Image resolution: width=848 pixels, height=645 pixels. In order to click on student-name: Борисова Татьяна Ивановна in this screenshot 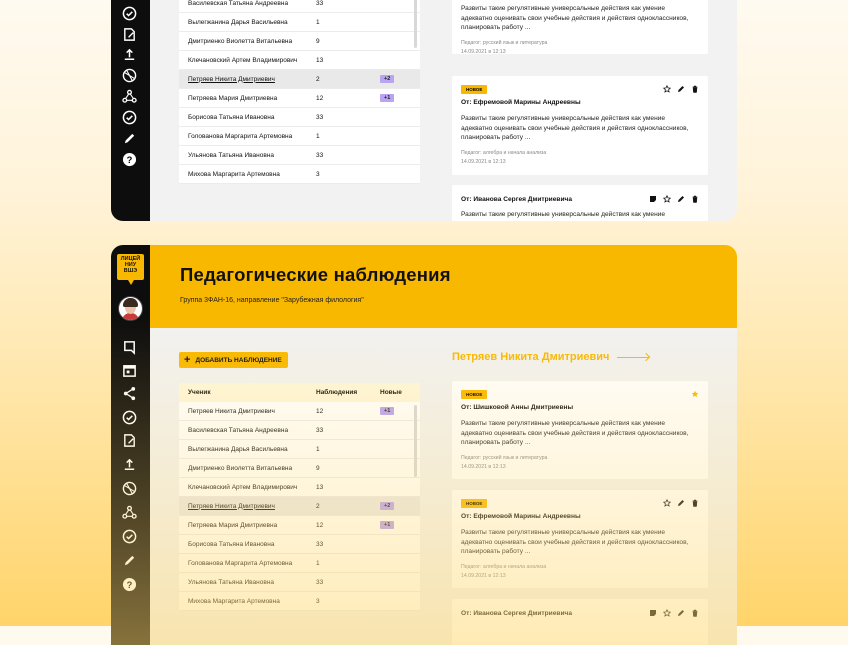, I will do `click(231, 117)`.